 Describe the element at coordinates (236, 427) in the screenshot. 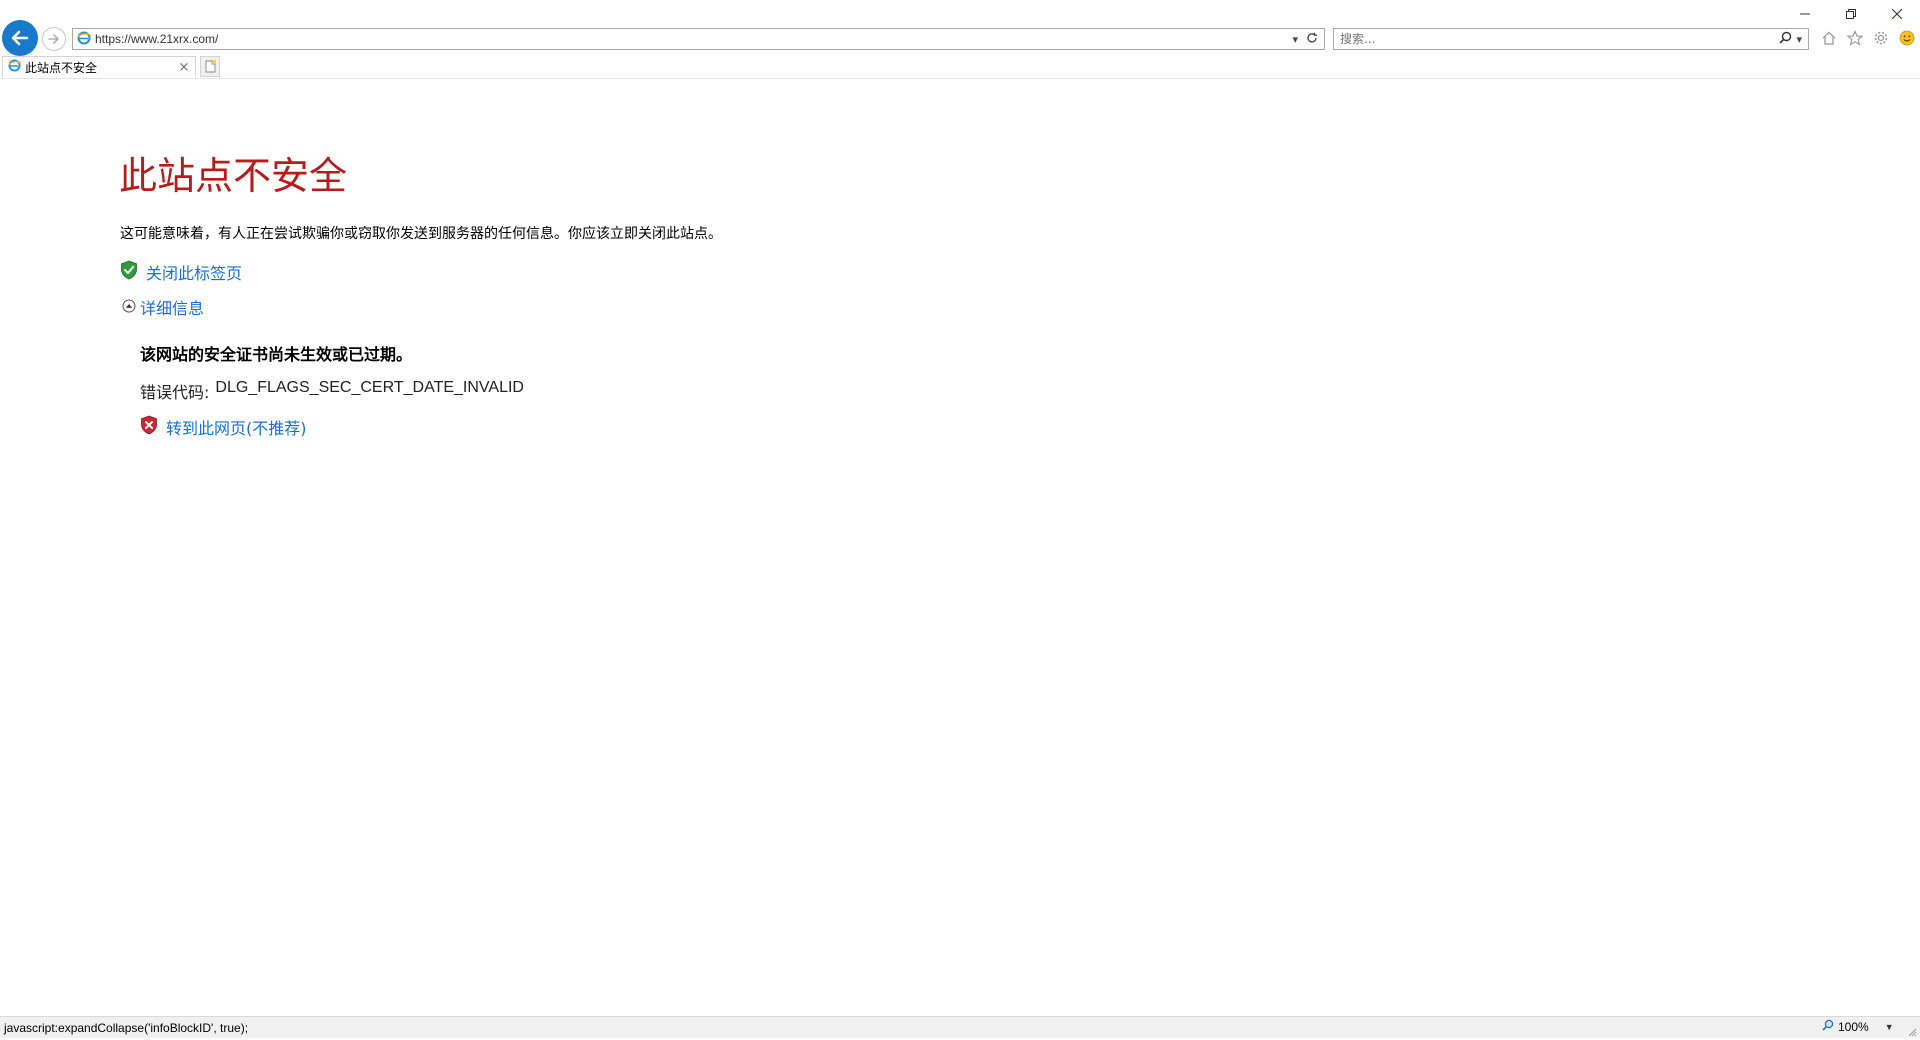

I see `goto-page-link: 转到此网页(不推荐)` at that location.